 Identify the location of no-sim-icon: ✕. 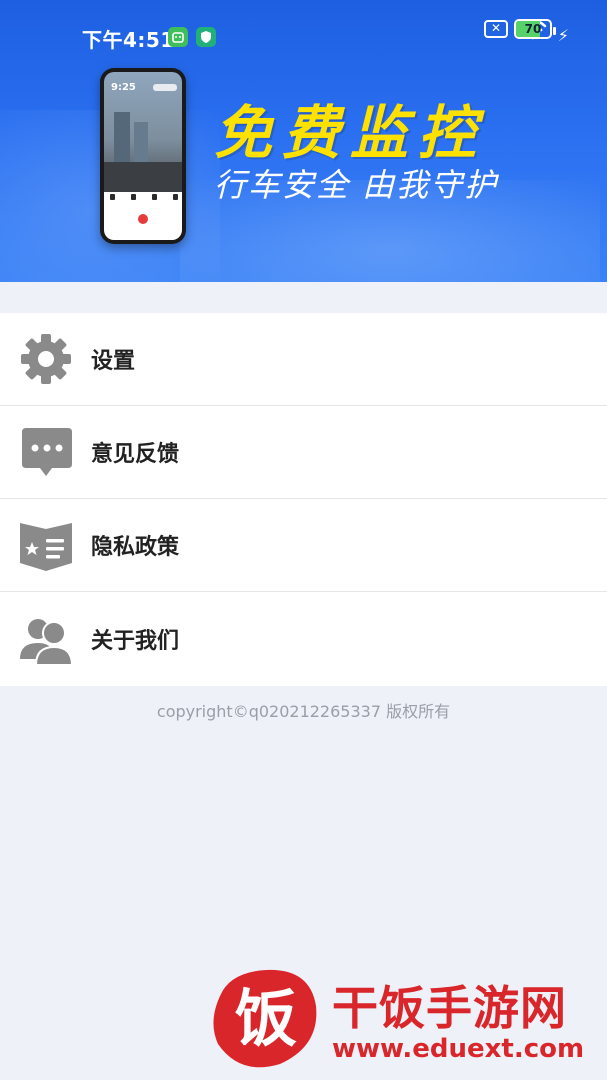
(496, 29).